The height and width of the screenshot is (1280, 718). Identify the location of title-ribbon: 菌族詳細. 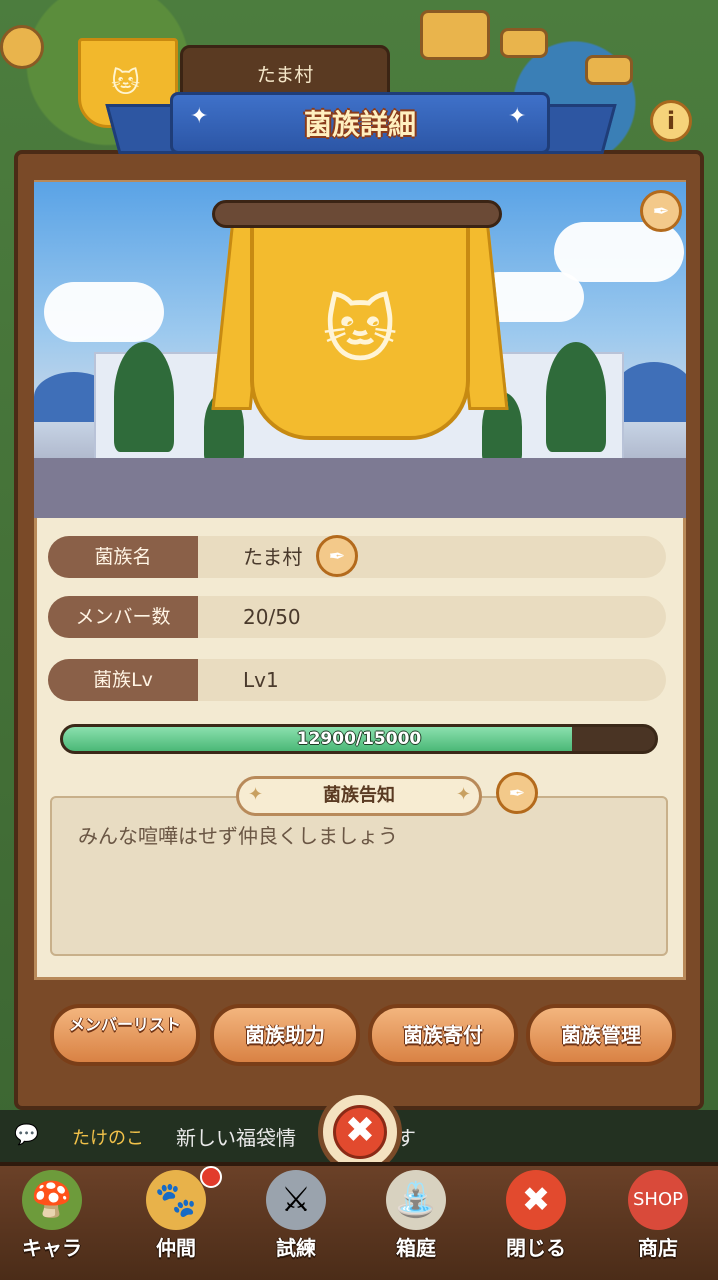
(360, 123).